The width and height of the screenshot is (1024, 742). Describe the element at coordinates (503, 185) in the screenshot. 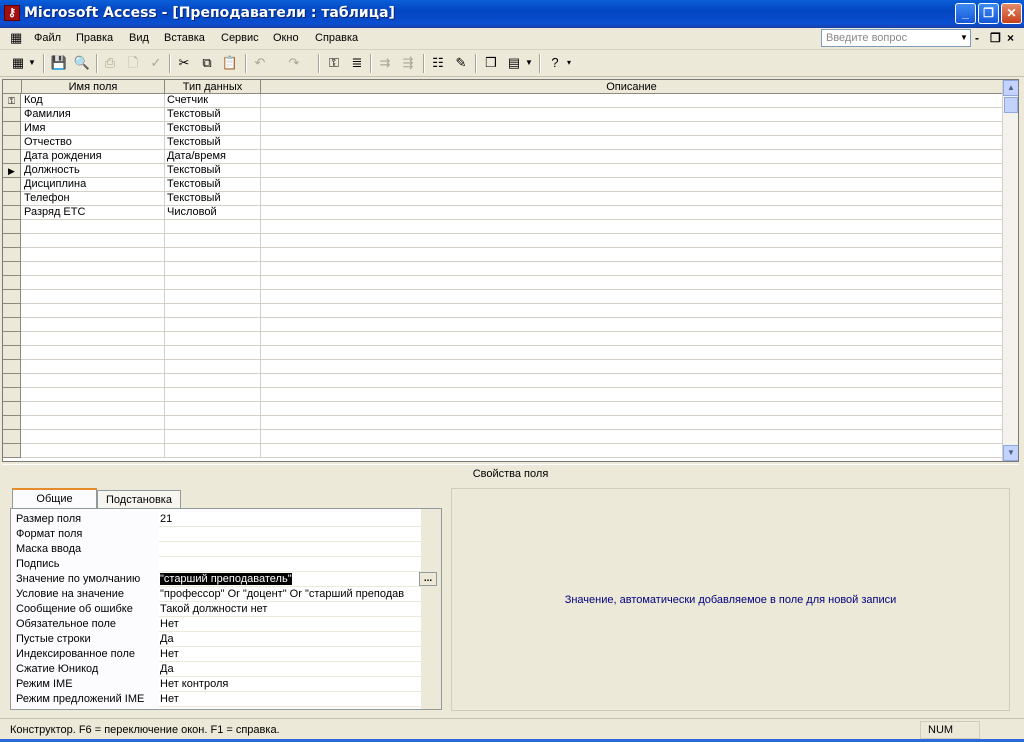

I see `table-row: Дисциплина Текстовый` at that location.